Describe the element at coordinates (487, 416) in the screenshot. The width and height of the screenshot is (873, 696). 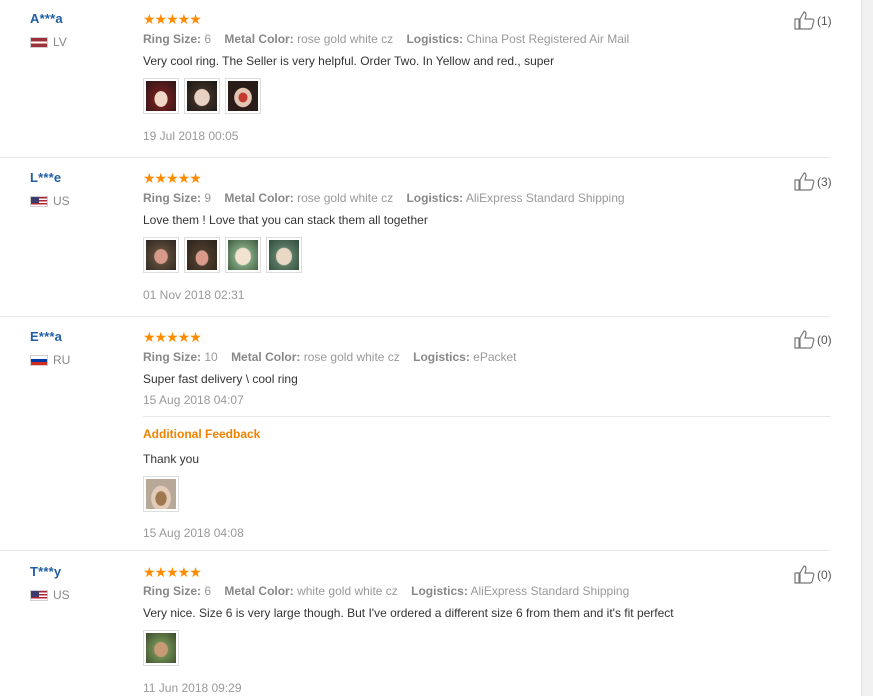
I see `additional-feedback-divider` at that location.